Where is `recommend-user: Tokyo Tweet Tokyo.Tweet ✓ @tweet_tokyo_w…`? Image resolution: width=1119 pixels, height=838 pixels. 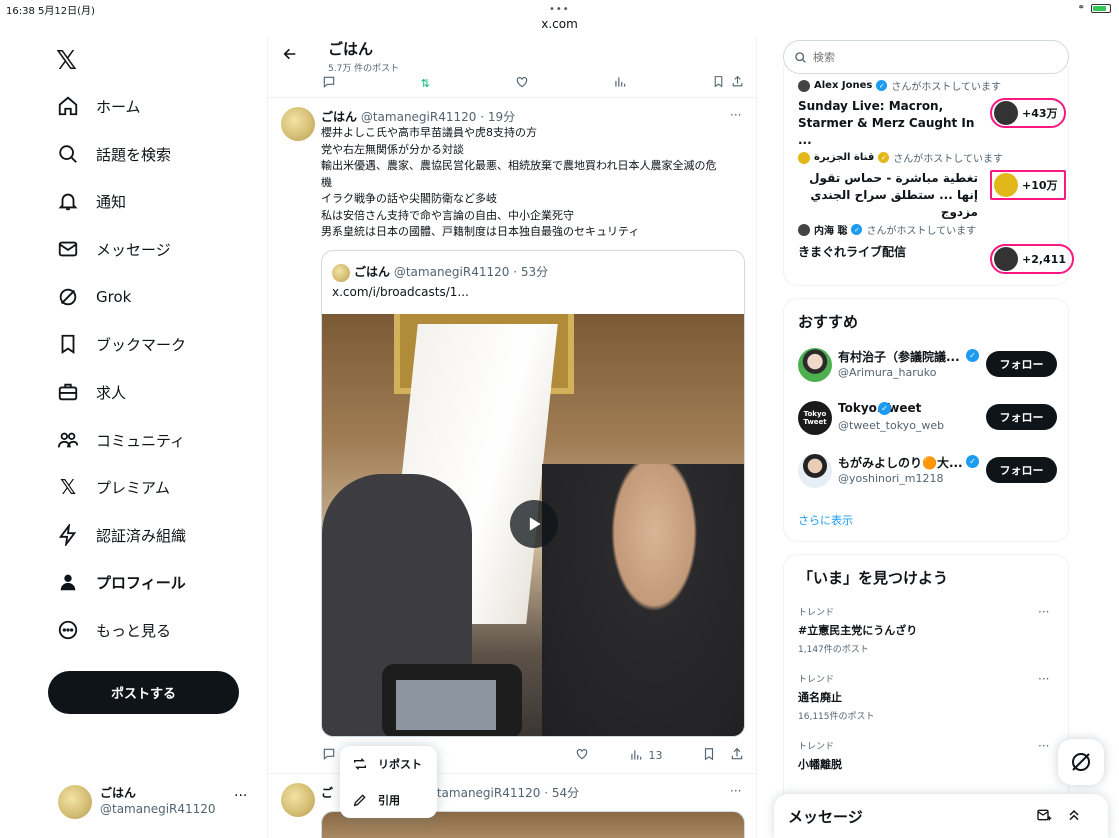 recommend-user: Tokyo Tweet Tokyo.Tweet ✓ @tweet_tokyo_w… is located at coordinates (929, 418).